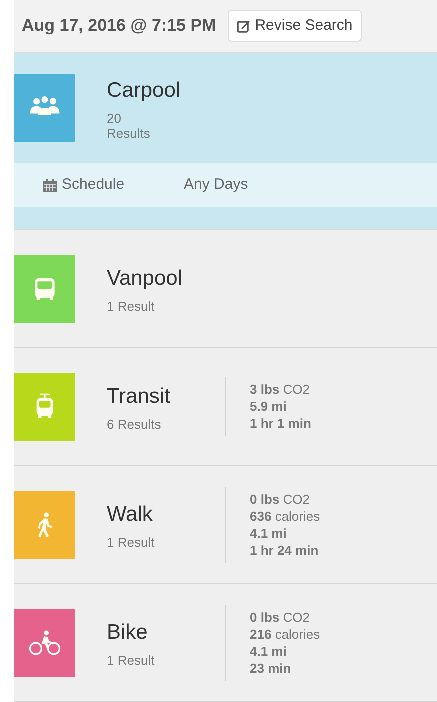  Describe the element at coordinates (281, 423) in the screenshot. I see `trip-stat: 1 hr 1 min` at that location.